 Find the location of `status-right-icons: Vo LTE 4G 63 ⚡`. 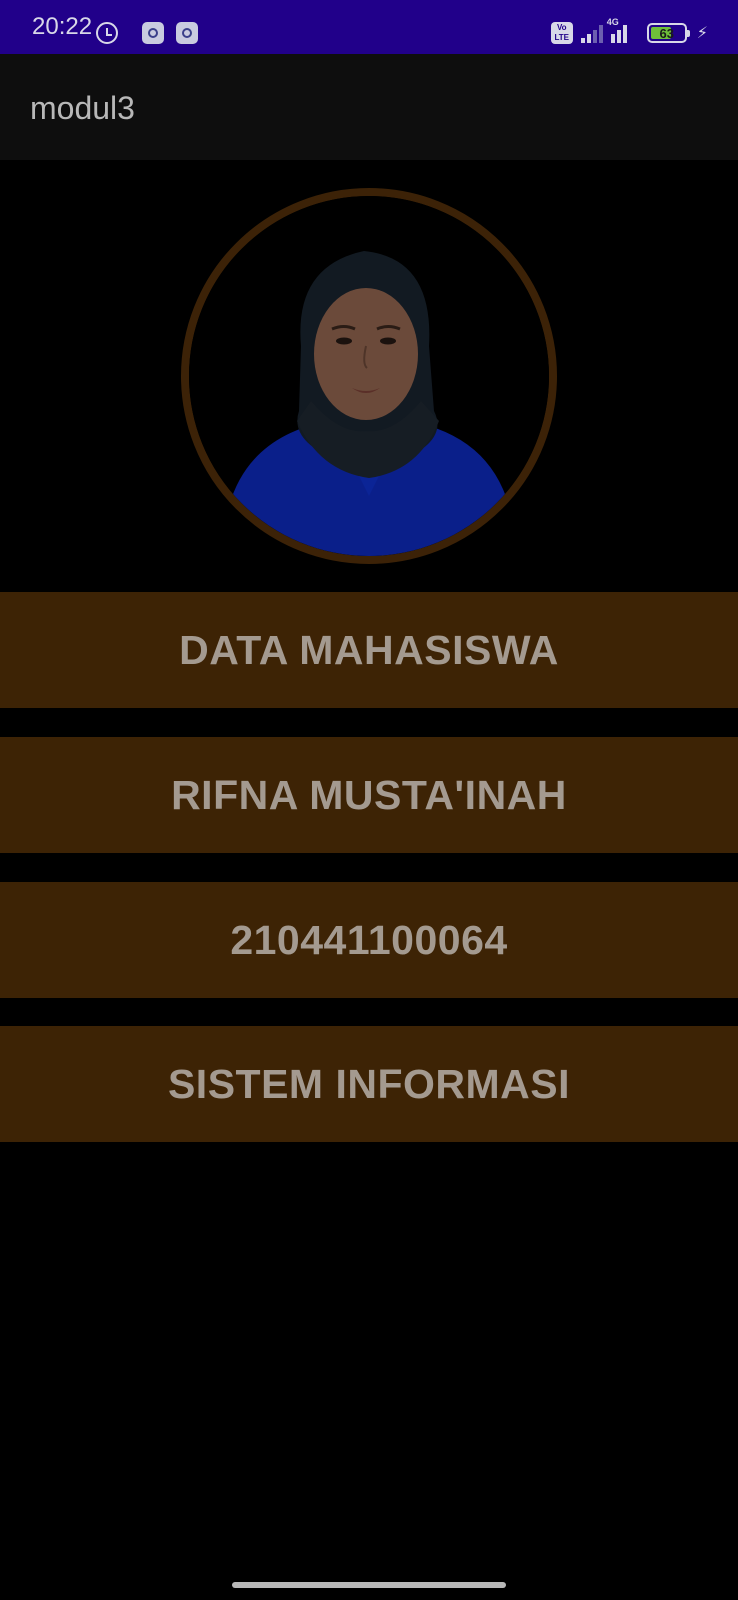

status-right-icons: Vo LTE 4G 63 ⚡ is located at coordinates (629, 31).